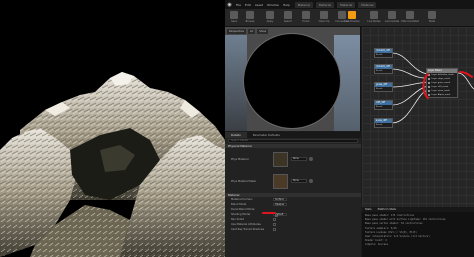 This screenshot has width=474, height=257. I want to click on check-icon, so click(270, 15).